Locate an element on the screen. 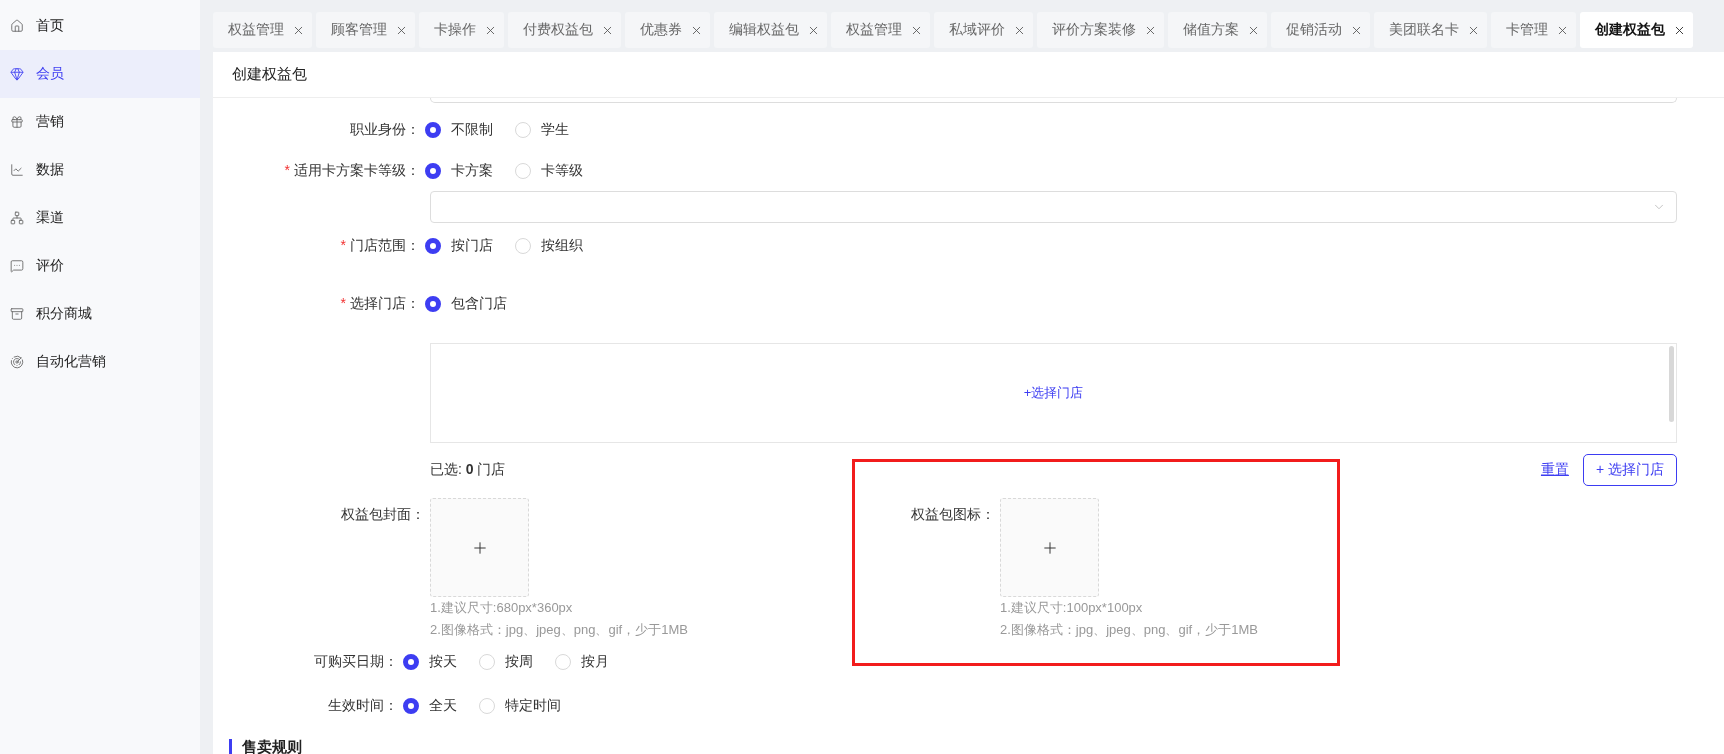 This screenshot has width=1724, height=754. tab: 私域评价 is located at coordinates (983, 30).